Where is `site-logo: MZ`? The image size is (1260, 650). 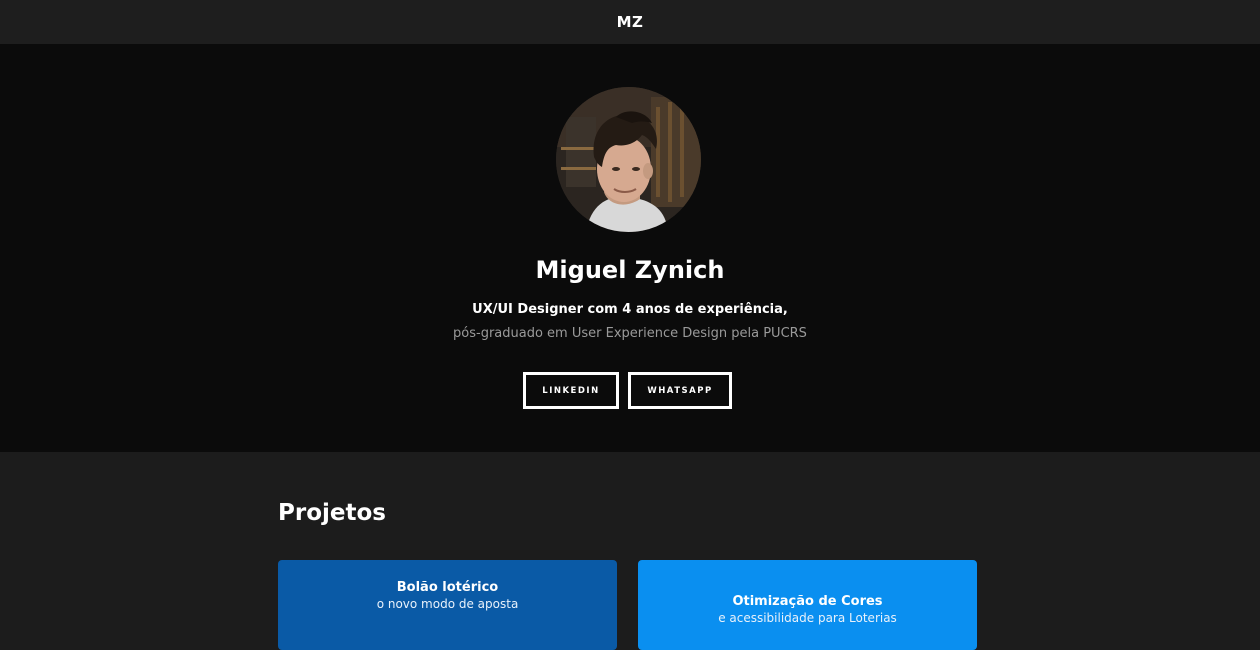 site-logo: MZ is located at coordinates (630, 22).